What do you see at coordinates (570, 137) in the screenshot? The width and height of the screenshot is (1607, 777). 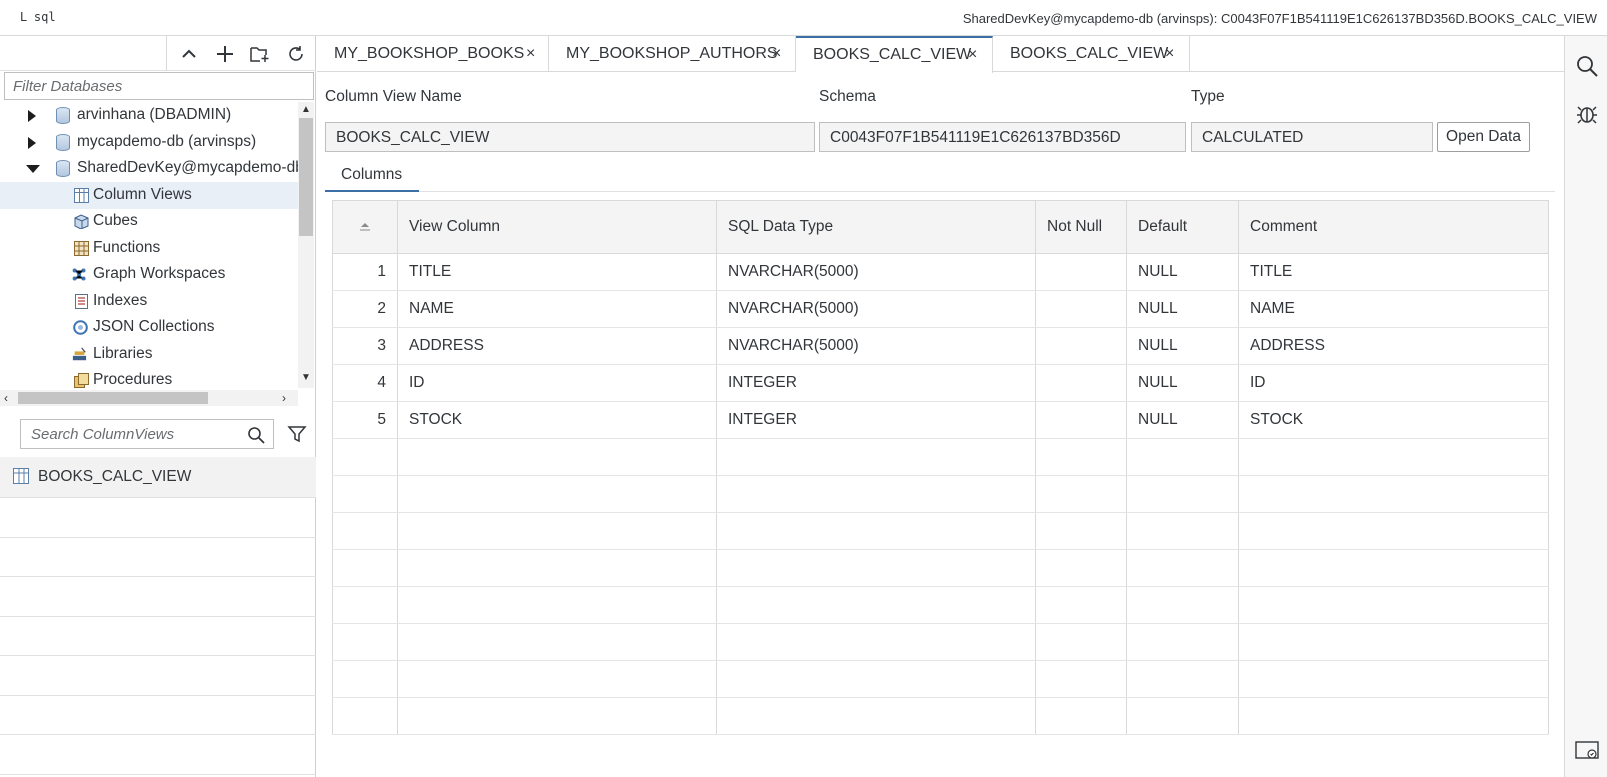 I see `column-view-name-field: BOOKS_CALC_VIEW` at bounding box center [570, 137].